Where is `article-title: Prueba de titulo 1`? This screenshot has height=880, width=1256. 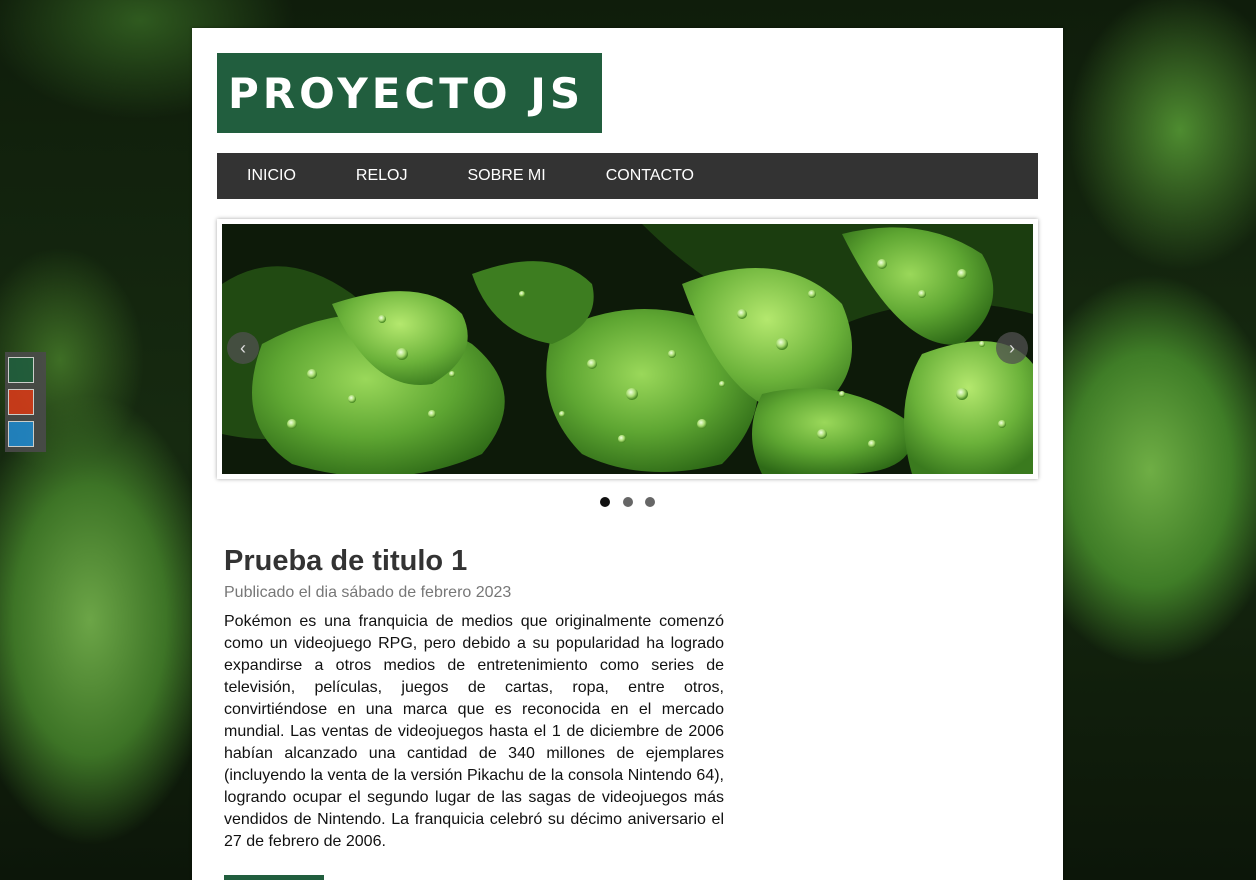
article-title: Prueba de titulo 1 is located at coordinates (346, 561).